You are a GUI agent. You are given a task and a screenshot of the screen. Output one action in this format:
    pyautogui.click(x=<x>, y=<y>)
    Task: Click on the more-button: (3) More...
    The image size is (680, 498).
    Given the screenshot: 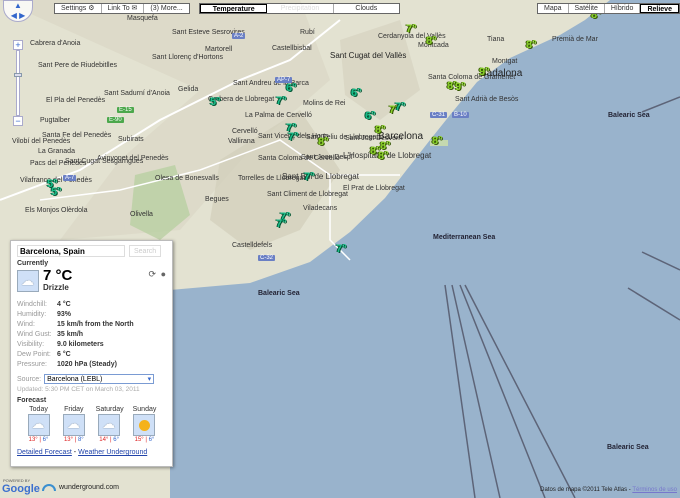 What is the action you would take?
    pyautogui.click(x=166, y=8)
    